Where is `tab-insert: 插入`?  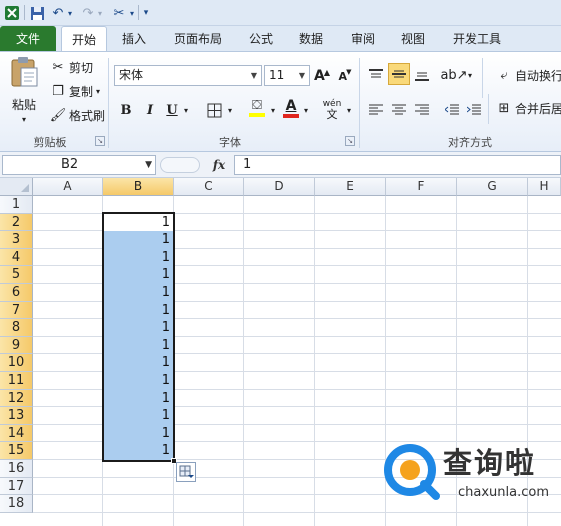 tab-insert: 插入 is located at coordinates (134, 39).